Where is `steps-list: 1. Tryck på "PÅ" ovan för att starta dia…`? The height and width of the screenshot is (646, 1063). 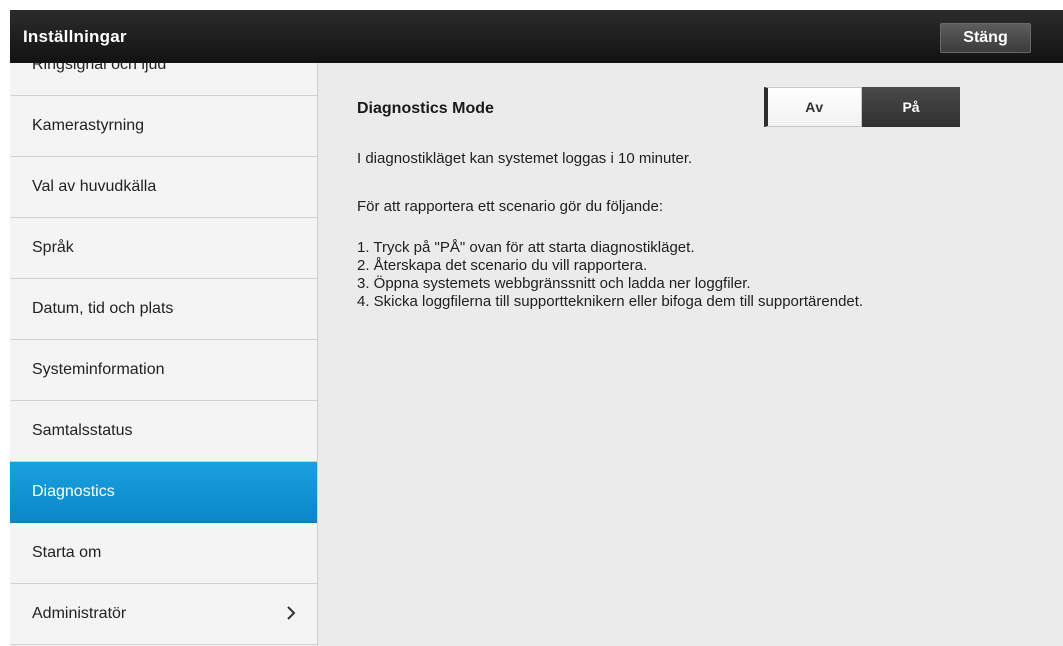
steps-list: 1. Tryck på "PÅ" ovan för att starta dia… is located at coordinates (627, 275).